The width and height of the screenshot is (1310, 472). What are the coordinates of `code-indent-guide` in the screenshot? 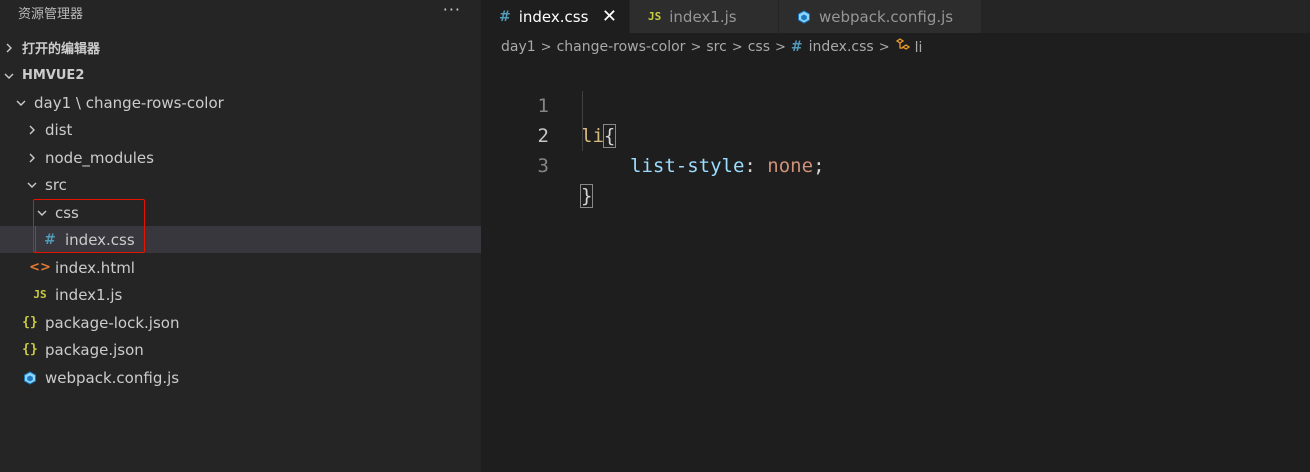 It's located at (582, 121).